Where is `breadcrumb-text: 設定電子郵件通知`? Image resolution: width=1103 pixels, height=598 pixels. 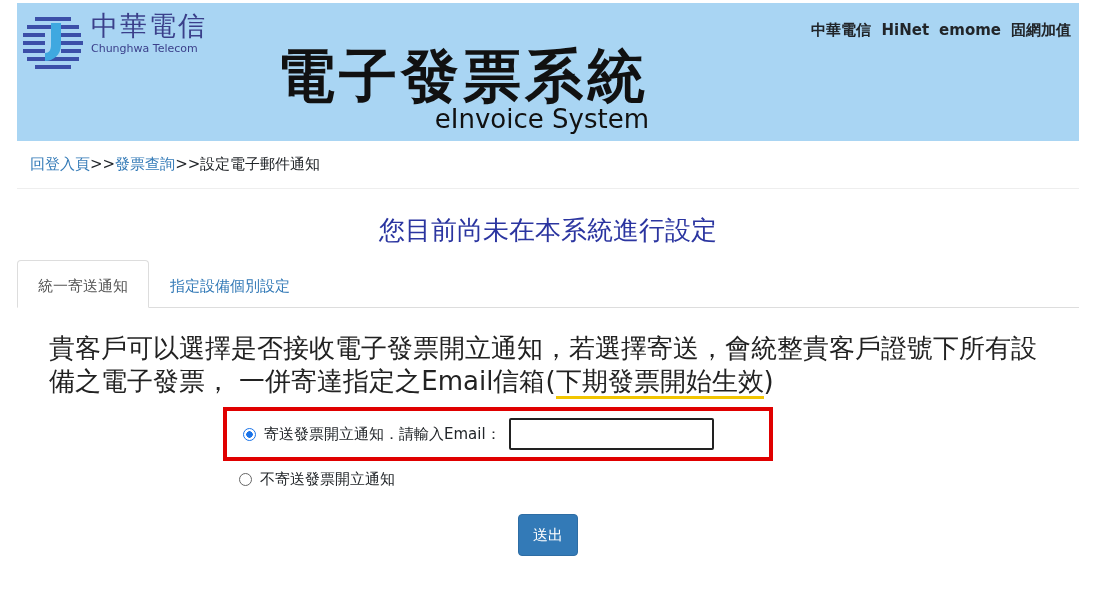 breadcrumb-text: 設定電子郵件通知 is located at coordinates (260, 164).